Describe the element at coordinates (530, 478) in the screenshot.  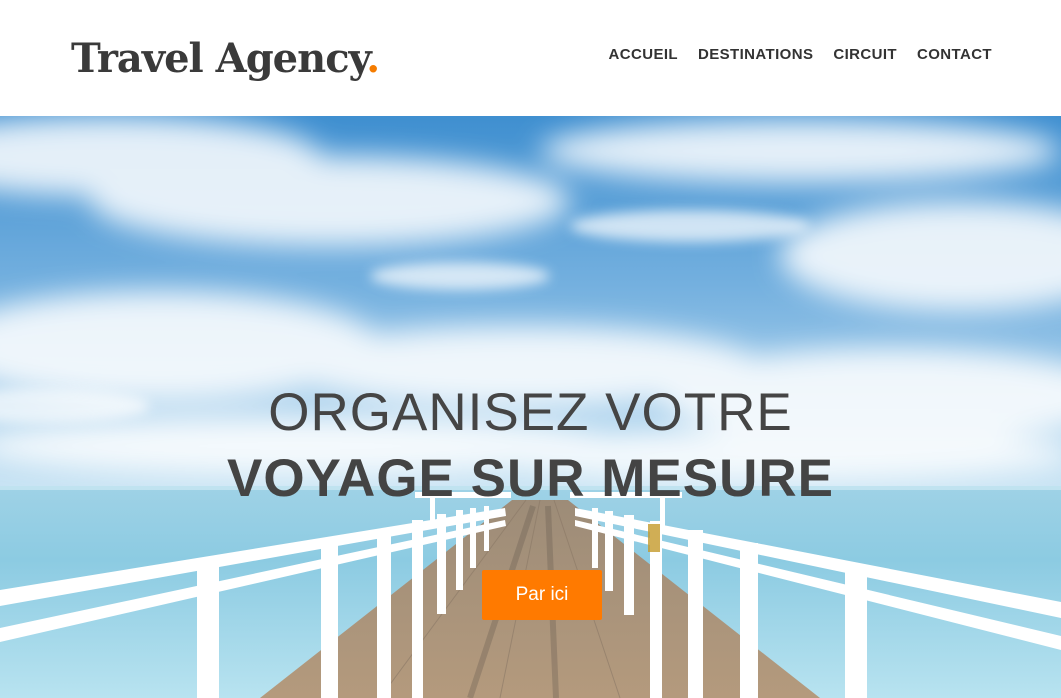
I see `hero-headline-line2: VOYAGE SUR MESURE` at that location.